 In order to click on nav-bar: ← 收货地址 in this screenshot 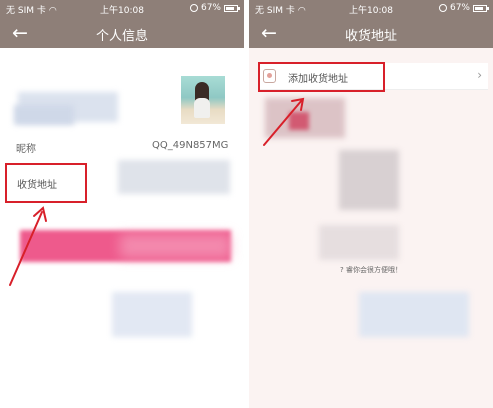, I will do `click(371, 33)`.